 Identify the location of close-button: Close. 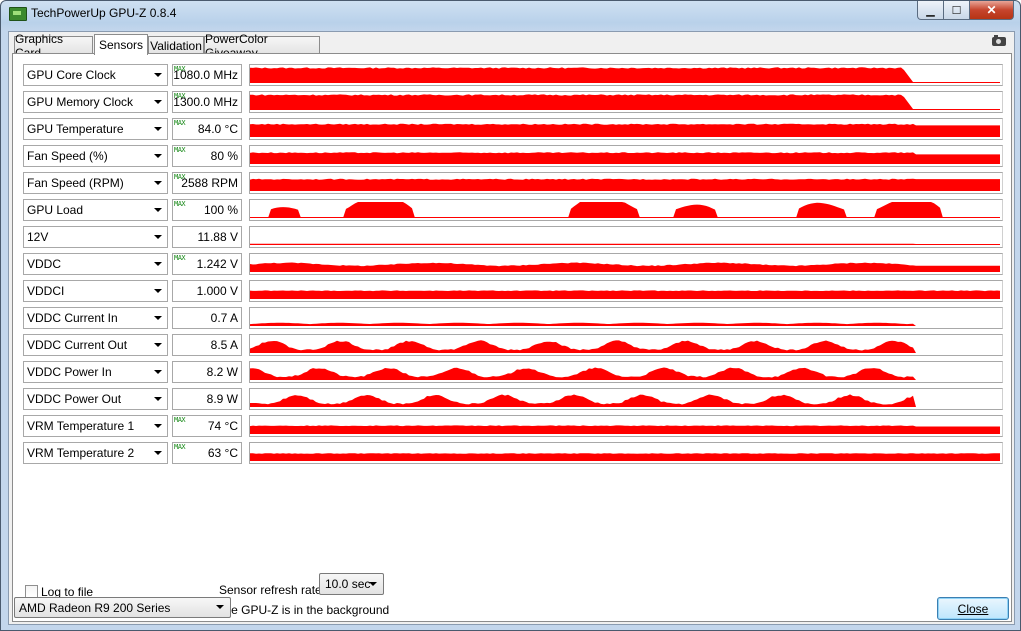
(973, 608).